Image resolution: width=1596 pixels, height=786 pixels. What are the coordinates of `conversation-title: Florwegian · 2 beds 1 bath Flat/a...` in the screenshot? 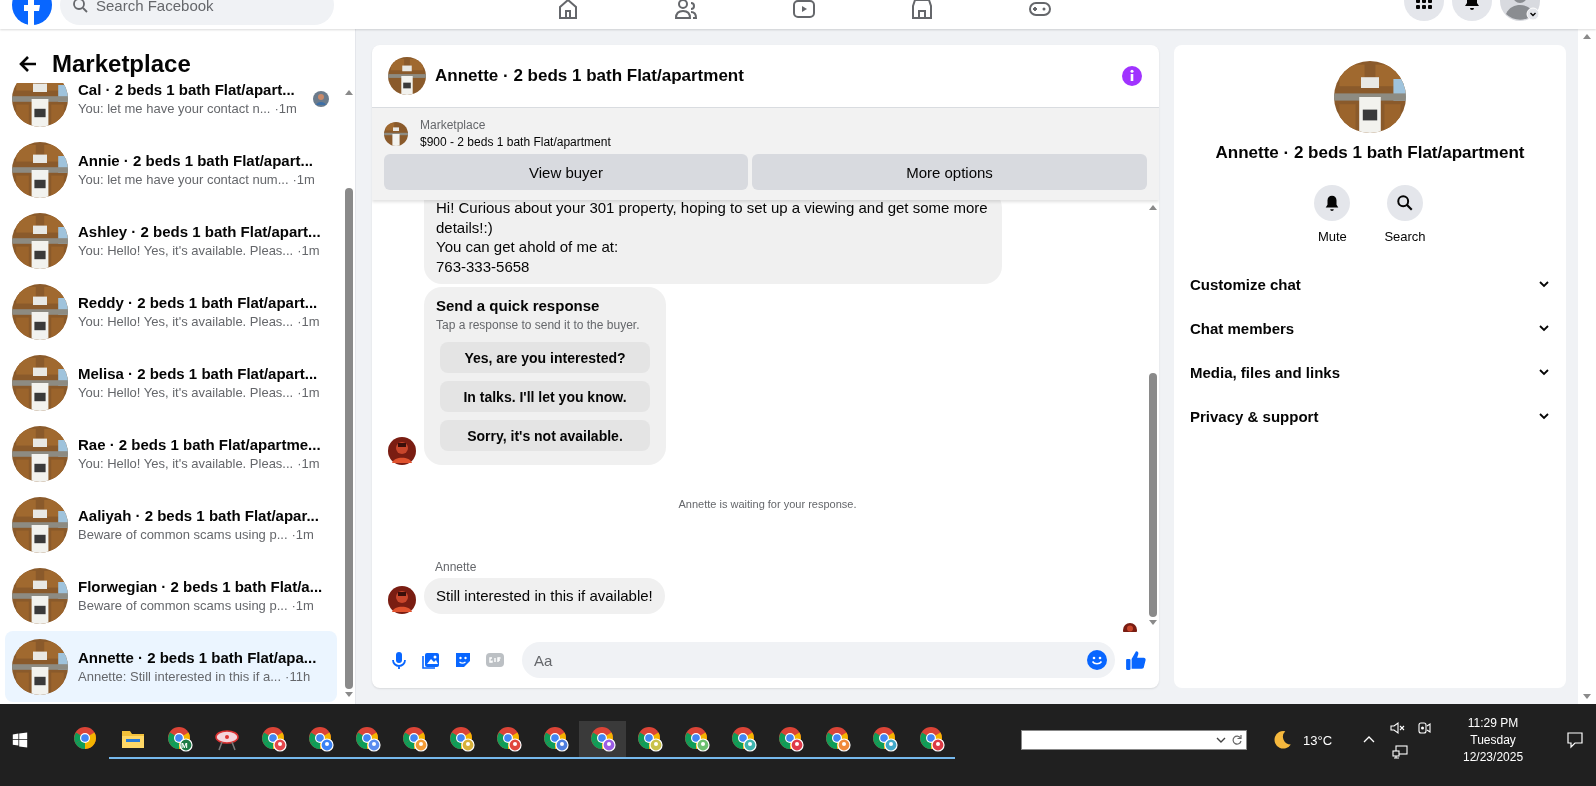 It's located at (201, 586).